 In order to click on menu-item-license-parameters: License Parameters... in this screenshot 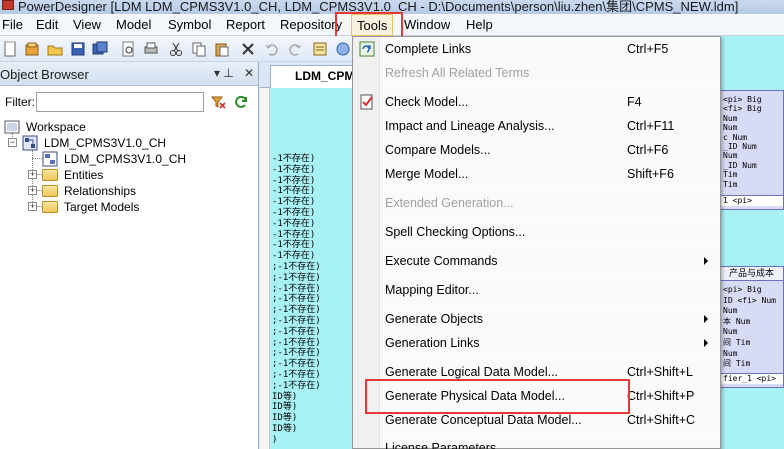, I will do `click(536, 443)`.